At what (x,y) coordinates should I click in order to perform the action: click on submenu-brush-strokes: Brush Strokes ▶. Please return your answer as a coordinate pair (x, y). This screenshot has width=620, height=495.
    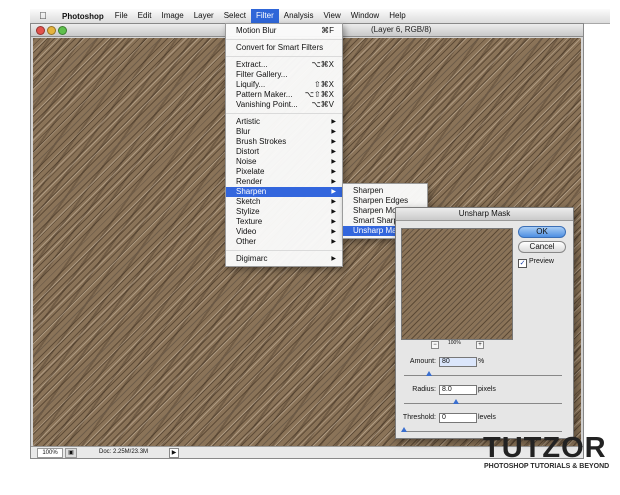
    Looking at the image, I should click on (284, 142).